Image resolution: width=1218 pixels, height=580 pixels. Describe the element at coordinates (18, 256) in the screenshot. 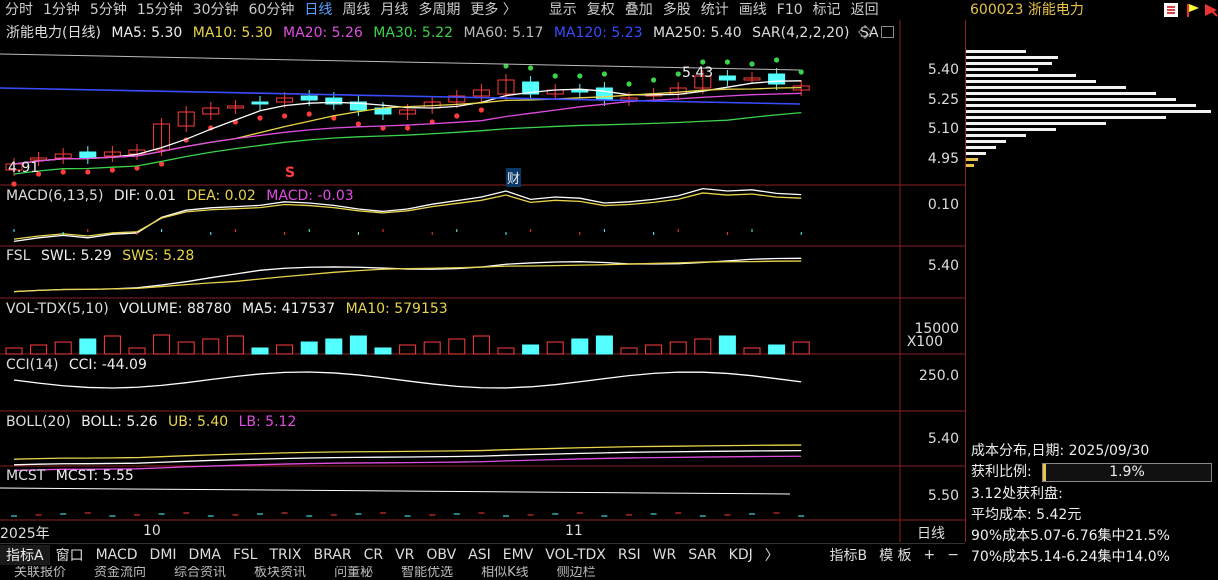

I see `fsl-name: FSL` at that location.